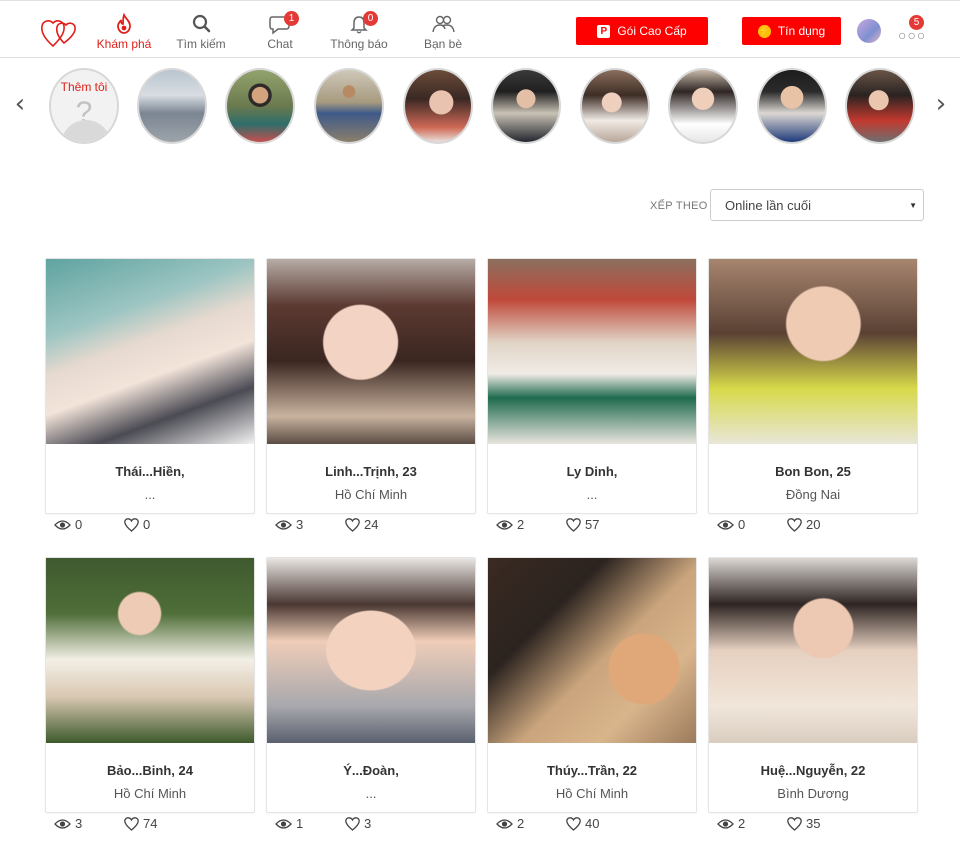 The width and height of the screenshot is (960, 843). Describe the element at coordinates (604, 31) in the screenshot. I see `premium-p-icon: P` at that location.